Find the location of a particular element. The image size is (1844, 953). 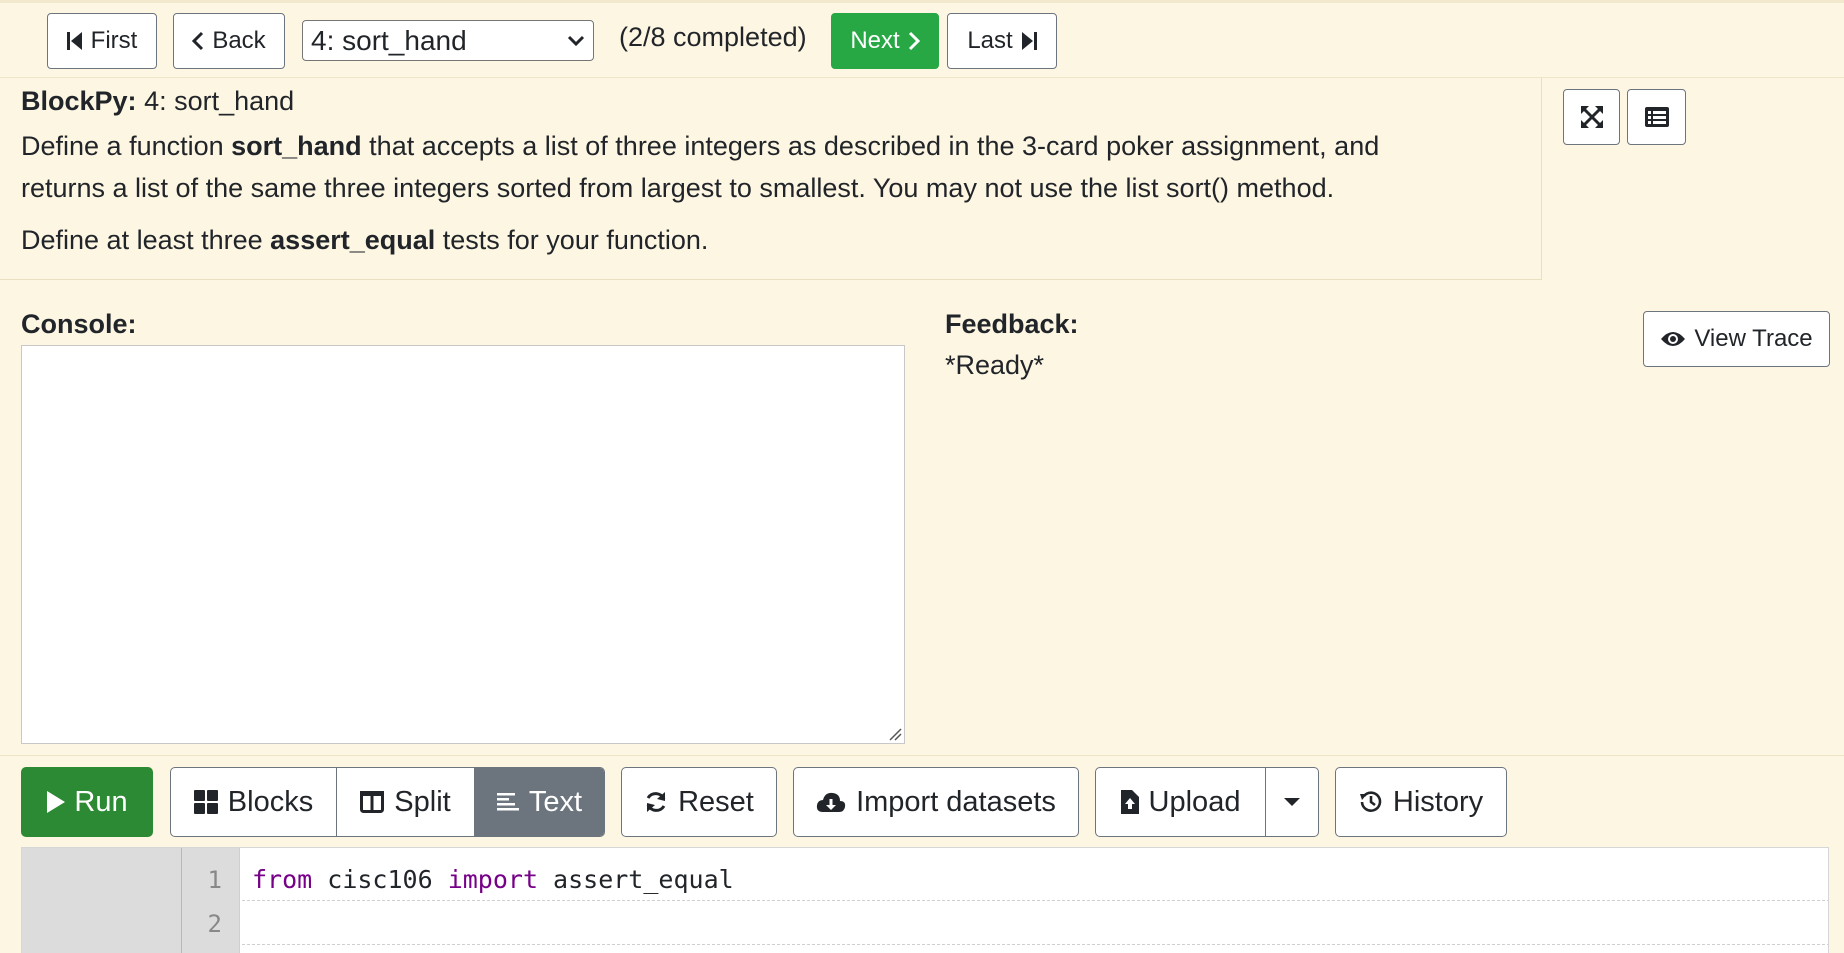

import-datasets-button: Import datasets is located at coordinates (936, 802).